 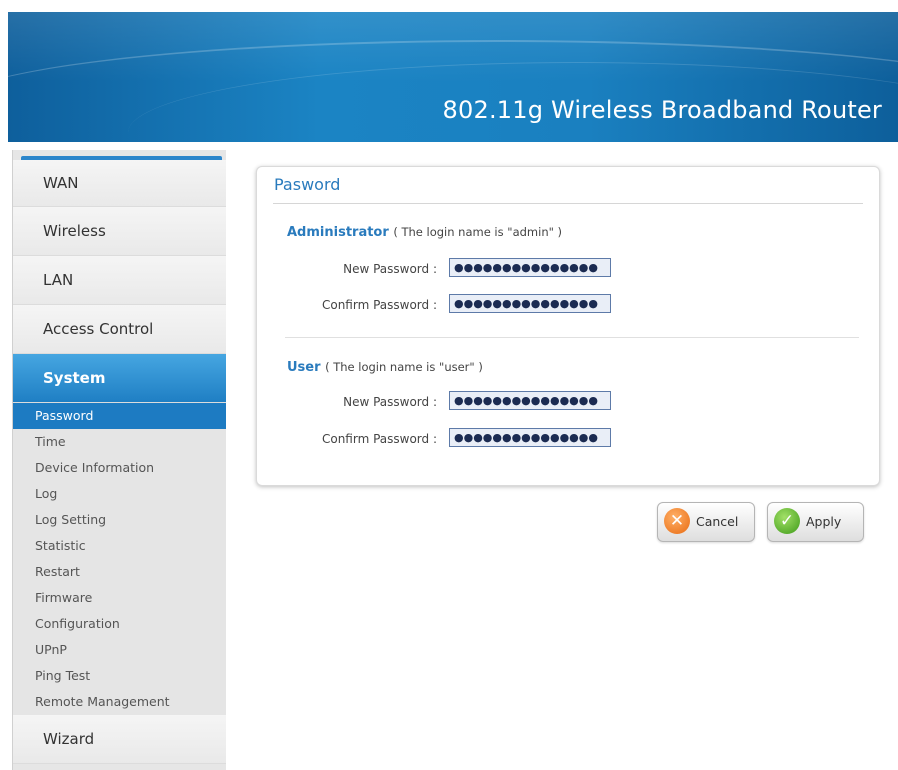 What do you see at coordinates (379, 305) in the screenshot?
I see `admin-confirm-password-label: Confirm Password :` at bounding box center [379, 305].